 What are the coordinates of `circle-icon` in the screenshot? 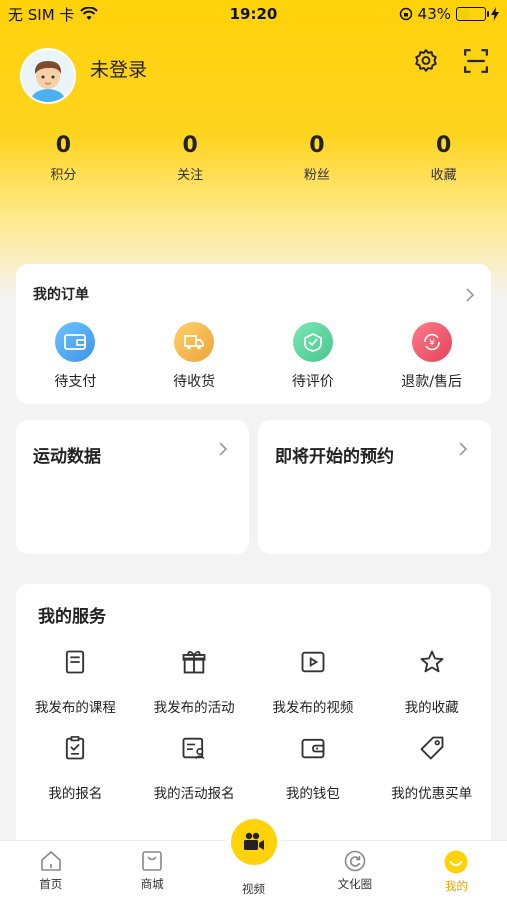 It's located at (355, 861).